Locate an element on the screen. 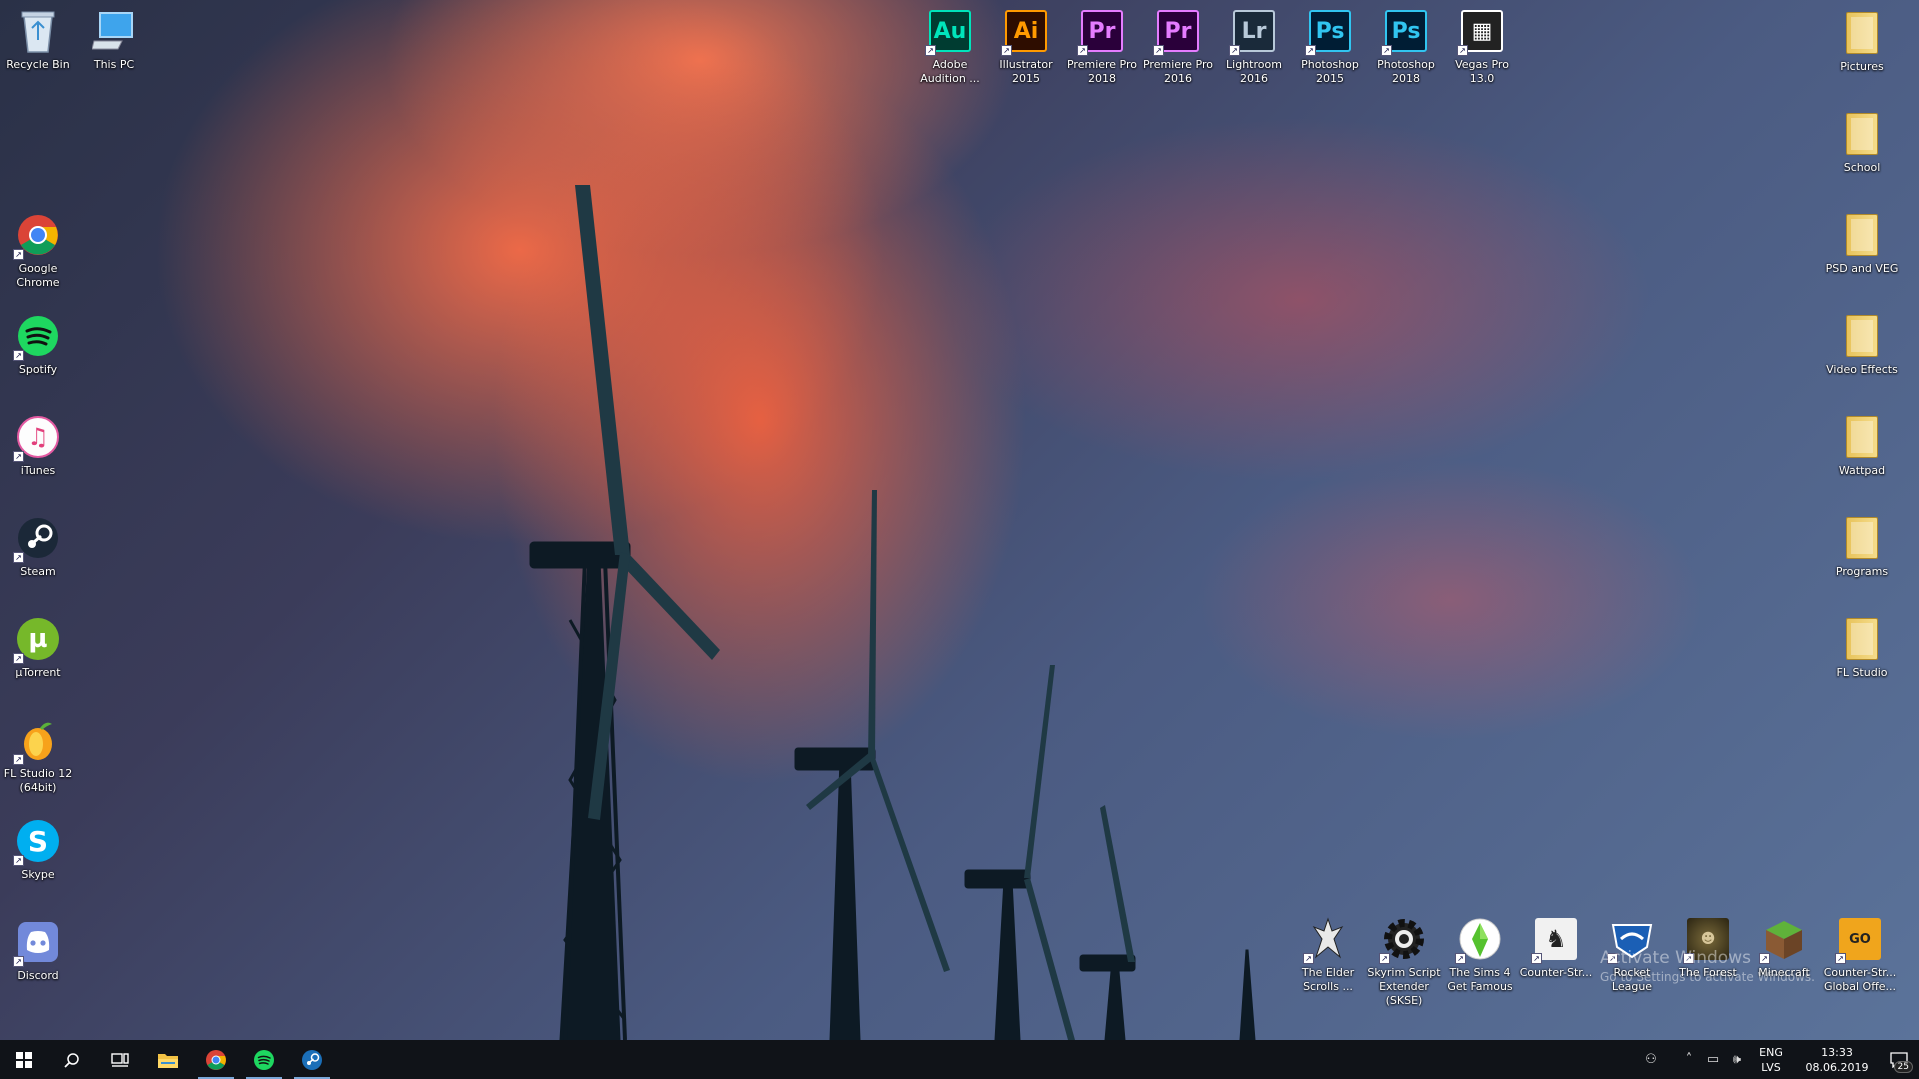 Image resolution: width=1919 pixels, height=1079 pixels. vegas-pro-13-0-shortcut: ▦ ↗ Vegas Pro 13.0 is located at coordinates (1482, 46).